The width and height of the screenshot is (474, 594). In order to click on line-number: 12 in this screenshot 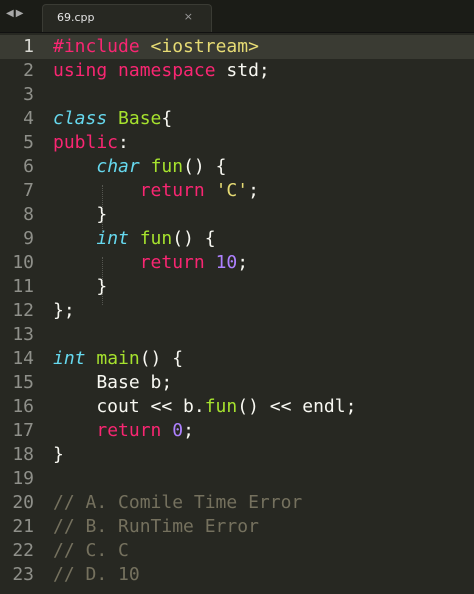, I will do `click(23, 310)`.